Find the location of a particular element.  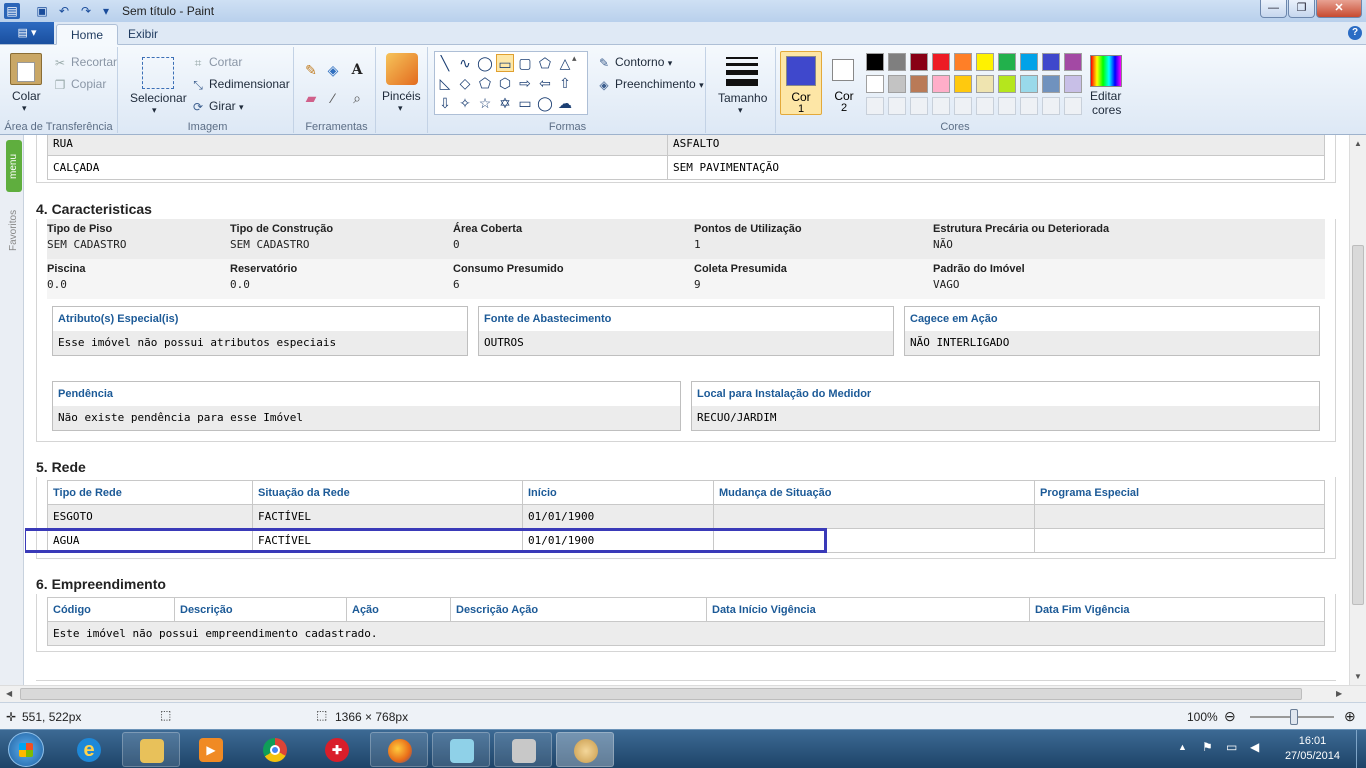

show-hidden-icons-icon: ▲ is located at coordinates (1182, 747).